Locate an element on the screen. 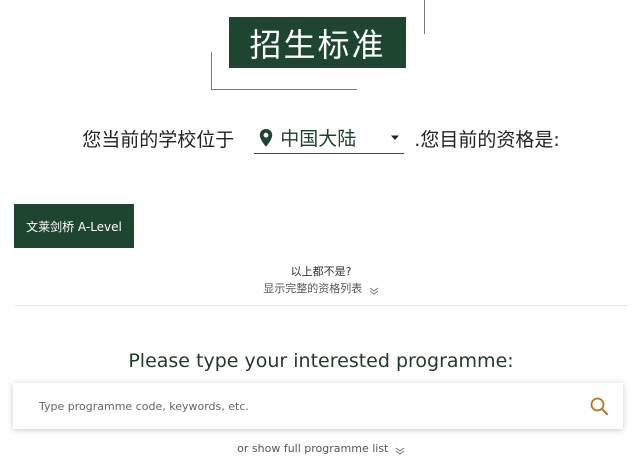 Image resolution: width=642 pixels, height=458 pixels. caret-down-icon is located at coordinates (395, 138).